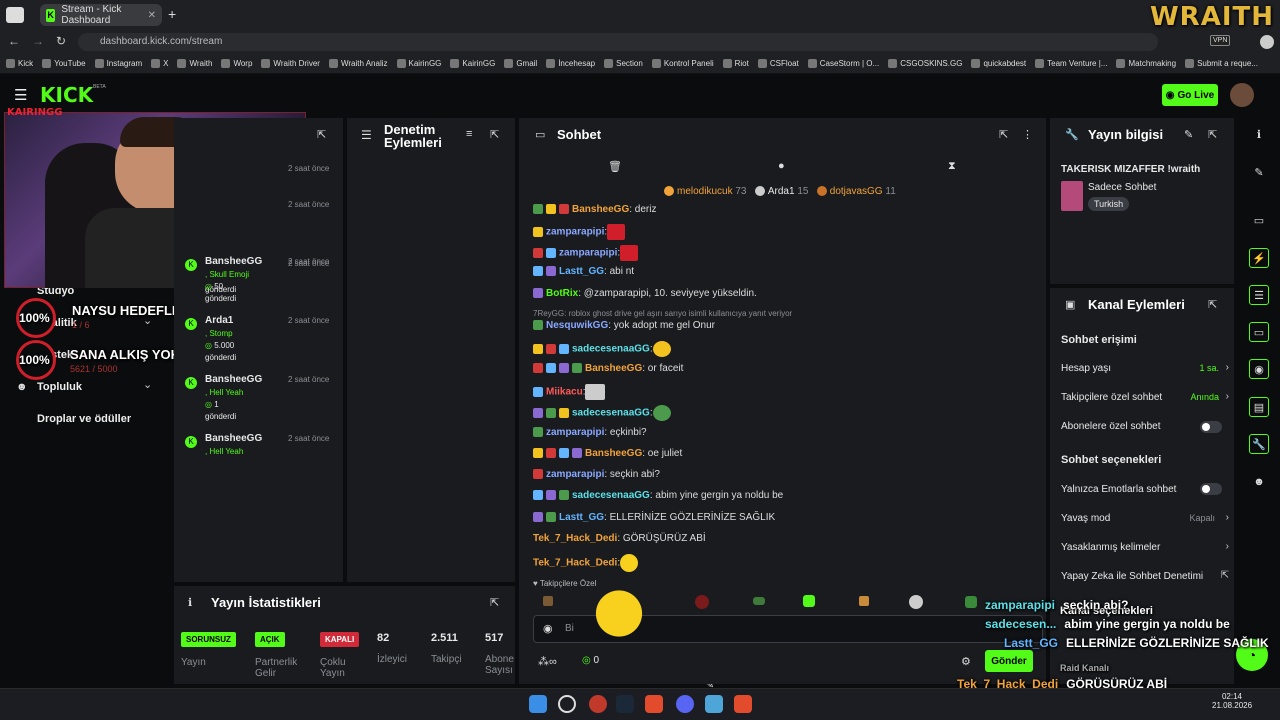 The image size is (1280, 720). Describe the element at coordinates (966, 661) in the screenshot. I see `settings-gear-icon: ⚙` at that location.